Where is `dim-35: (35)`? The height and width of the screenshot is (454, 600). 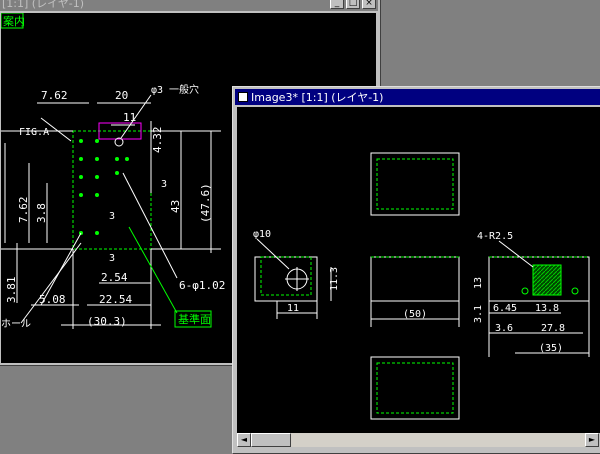
dim-35: (35) is located at coordinates (551, 348).